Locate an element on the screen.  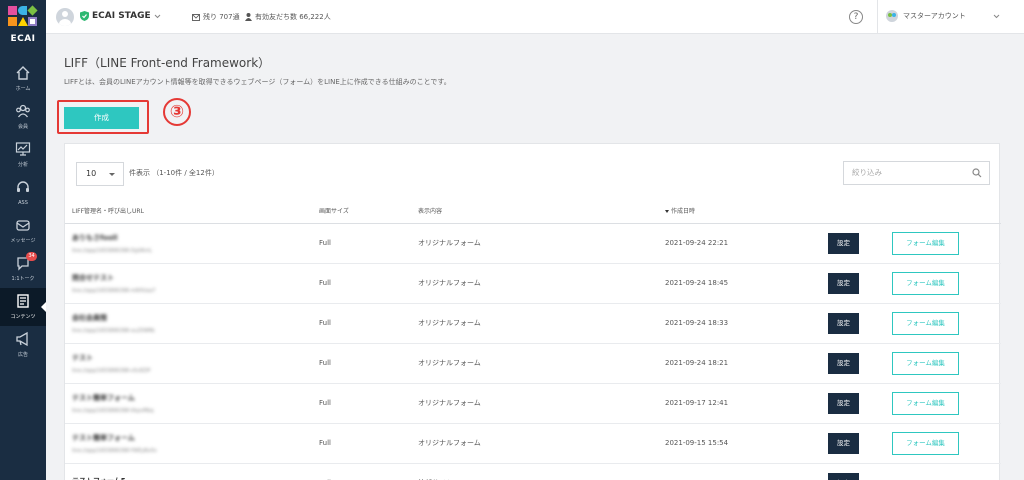
sidebar-item-members: 会員 is located at coordinates (23, 117).